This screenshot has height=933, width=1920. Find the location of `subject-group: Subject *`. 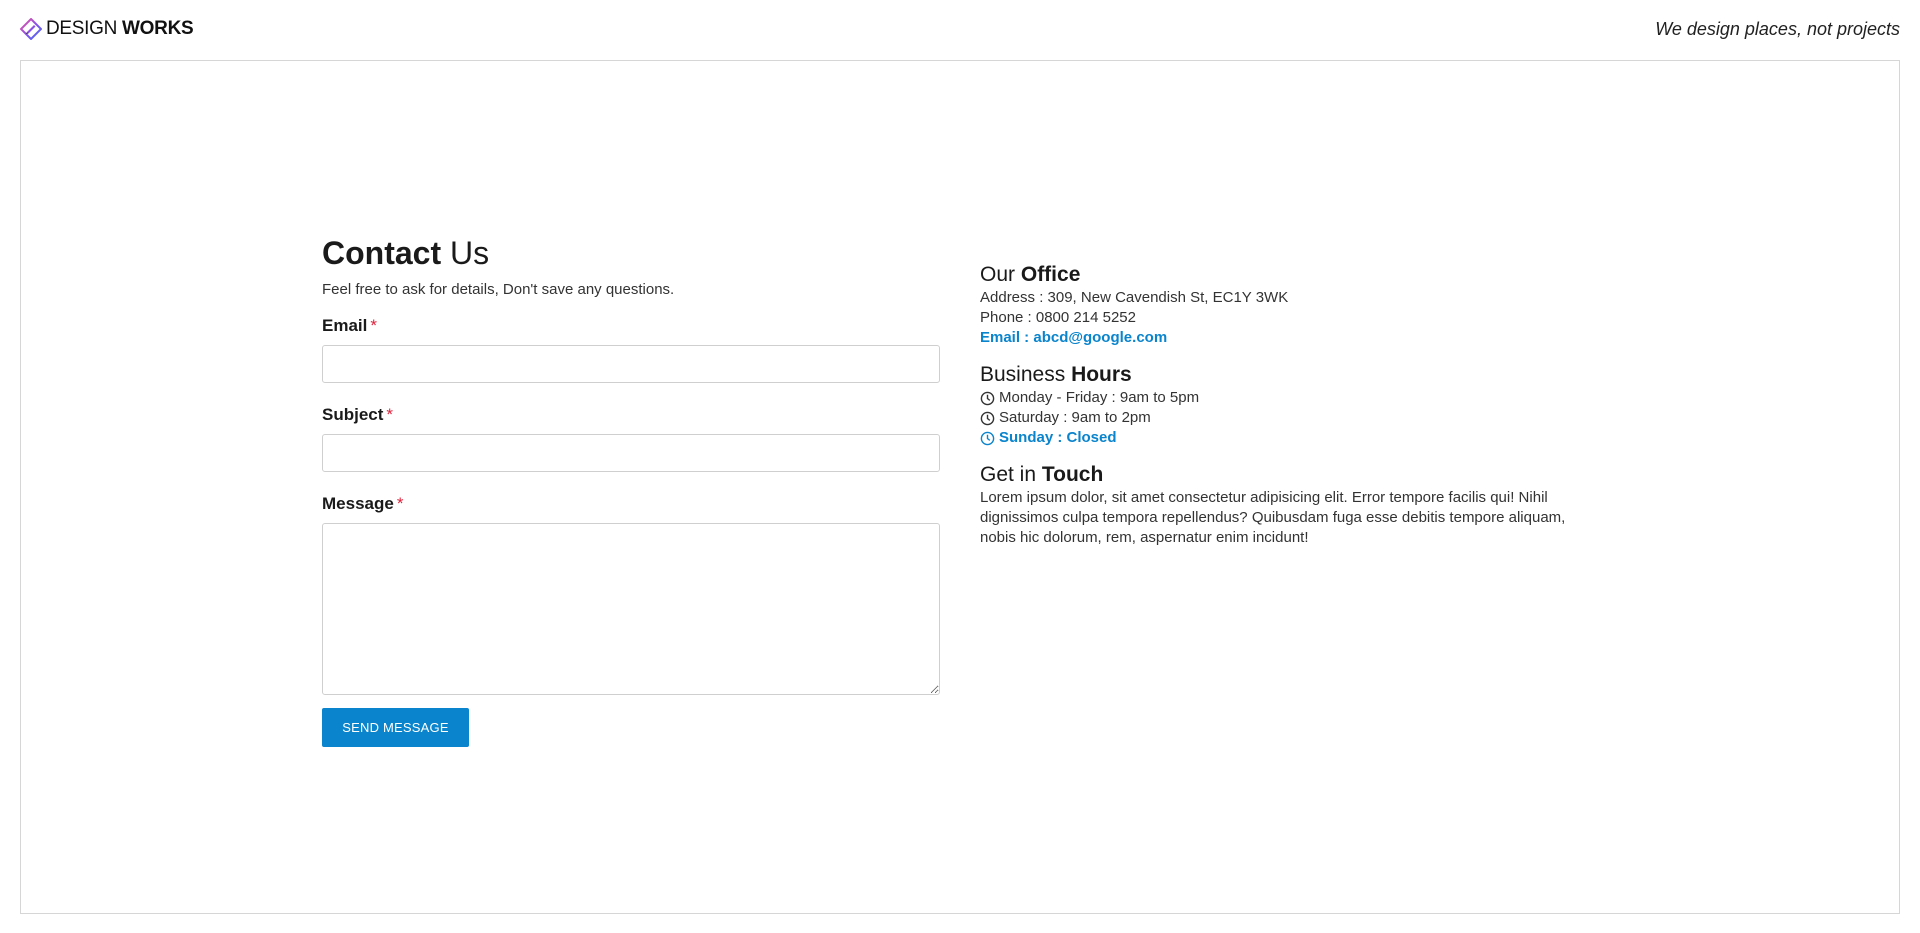

subject-group: Subject * is located at coordinates (631, 438).